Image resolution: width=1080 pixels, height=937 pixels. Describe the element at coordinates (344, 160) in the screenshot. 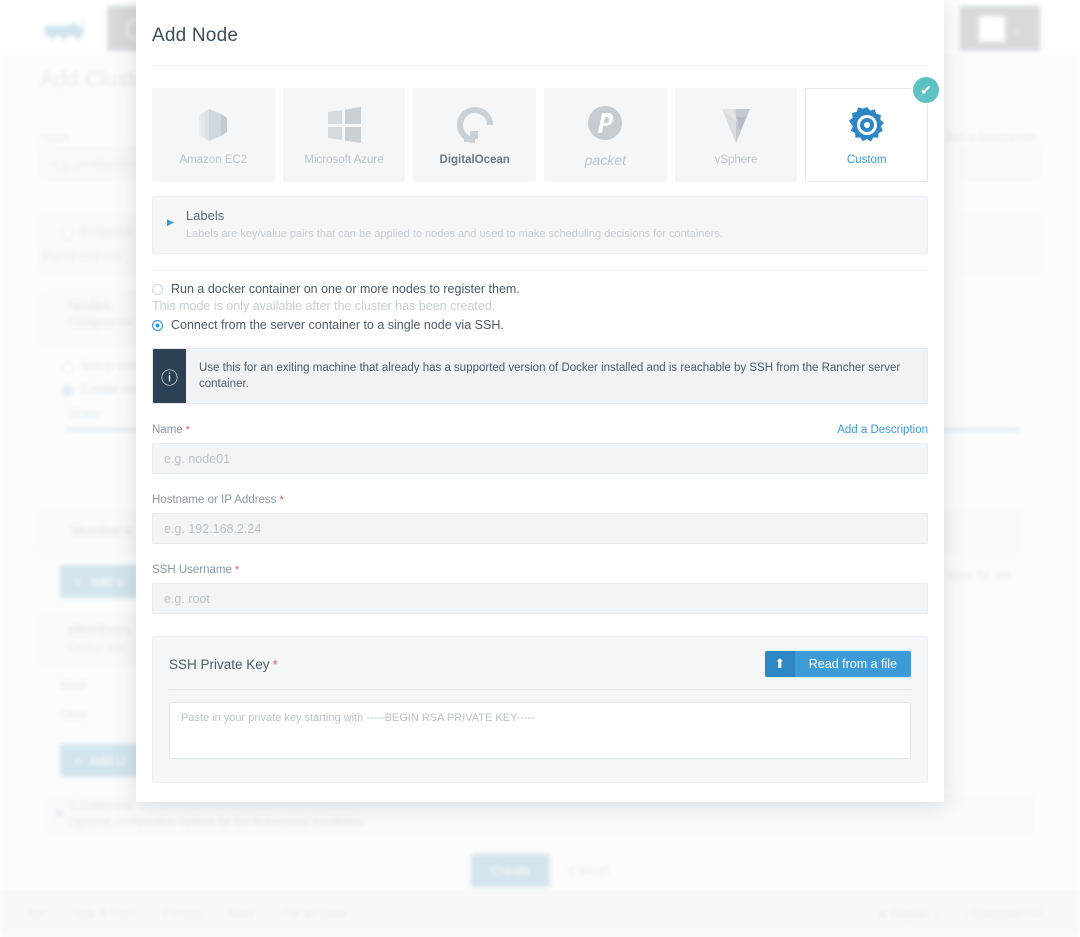

I see `driver-label-azure: Microsoft Azure` at that location.